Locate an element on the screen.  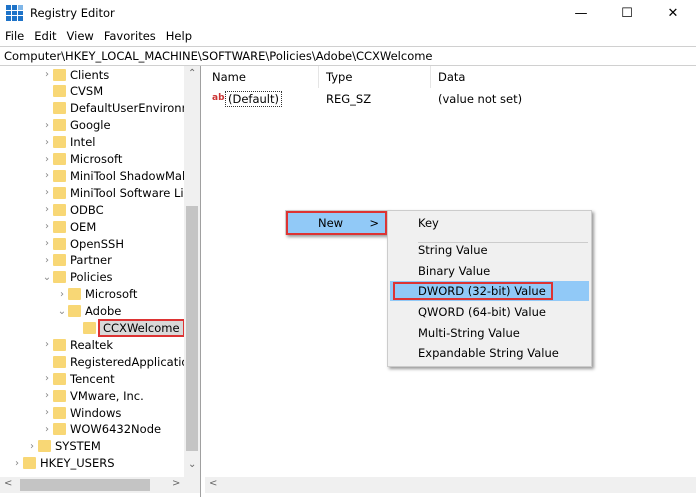
tree-item-label: Intel is located at coordinates (83, 142).